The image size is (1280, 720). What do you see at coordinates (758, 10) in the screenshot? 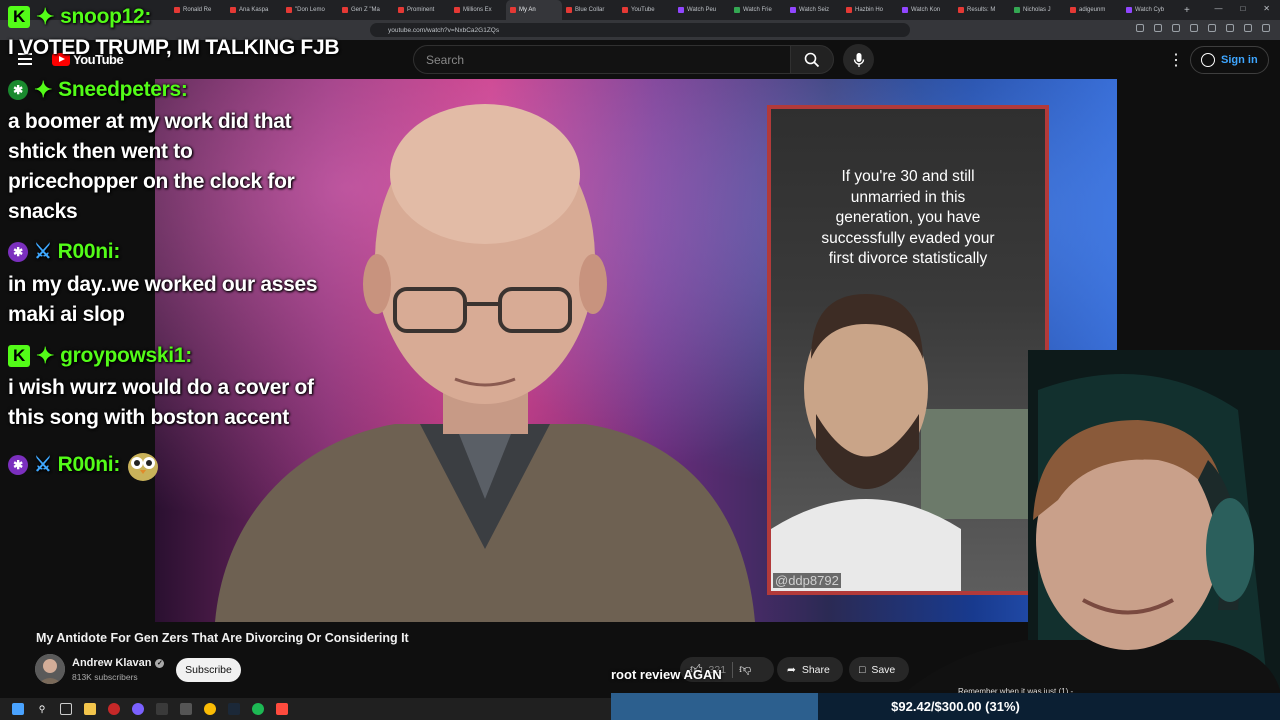
I see `browser-tab: Watch Frie` at bounding box center [758, 10].